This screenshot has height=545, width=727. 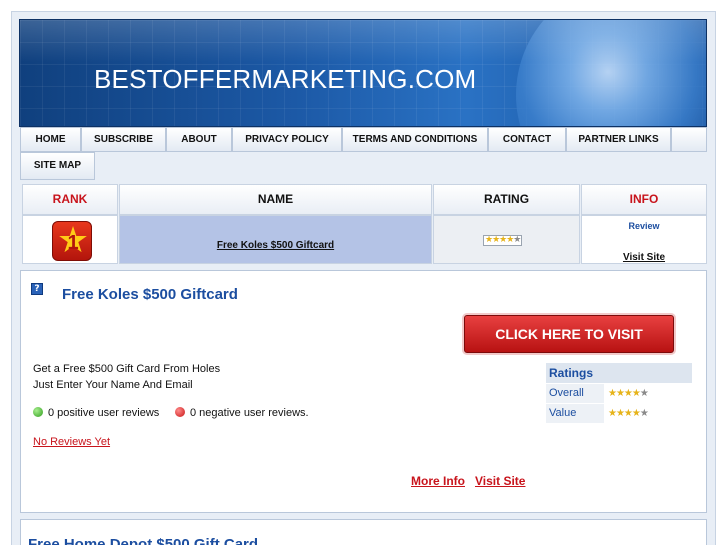 I want to click on name-cell: Free Koles $500 Giftcard, so click(x=275, y=239).